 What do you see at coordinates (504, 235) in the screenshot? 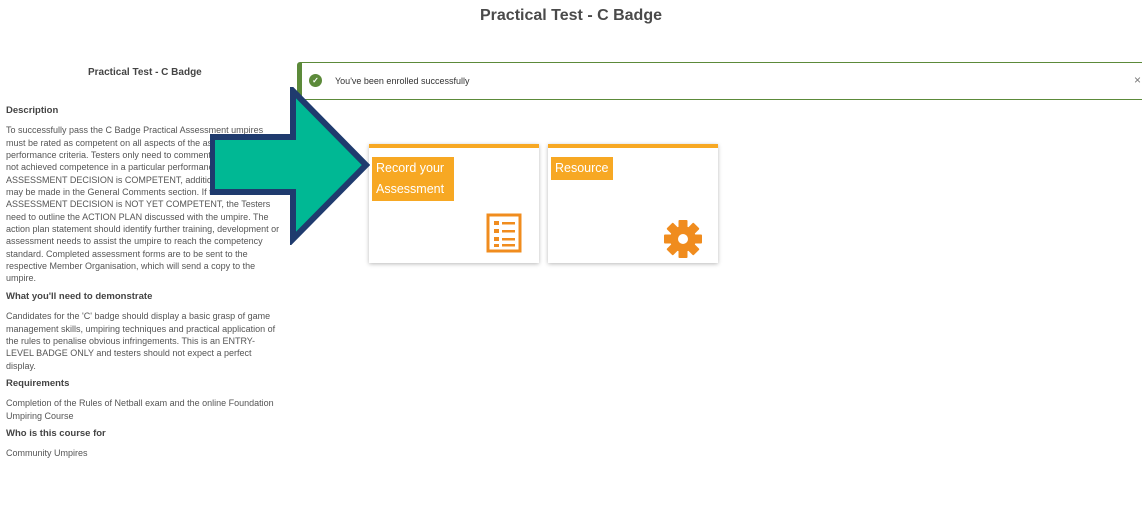
I see `checklist-icon` at bounding box center [504, 235].